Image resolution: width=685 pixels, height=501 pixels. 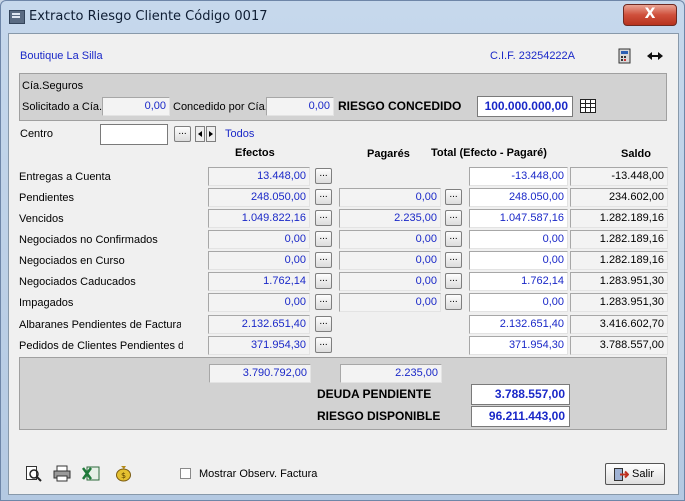 I want to click on mostrar-observ-checkbox, so click(x=185, y=473).